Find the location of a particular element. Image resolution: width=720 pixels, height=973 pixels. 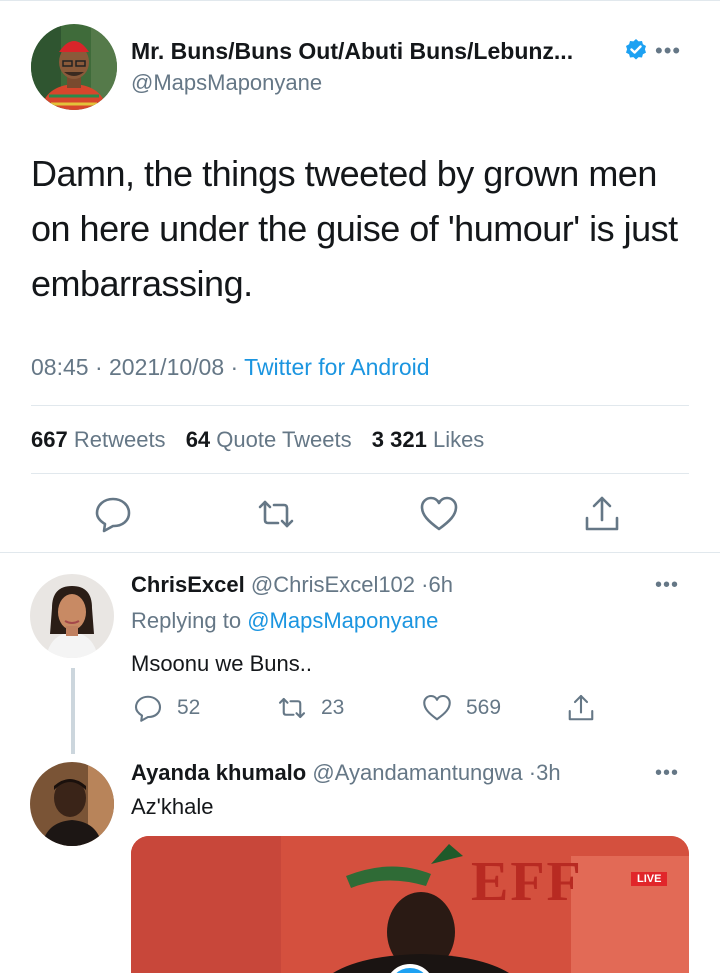

reply-display-name: ChrisExcel is located at coordinates (188, 584).